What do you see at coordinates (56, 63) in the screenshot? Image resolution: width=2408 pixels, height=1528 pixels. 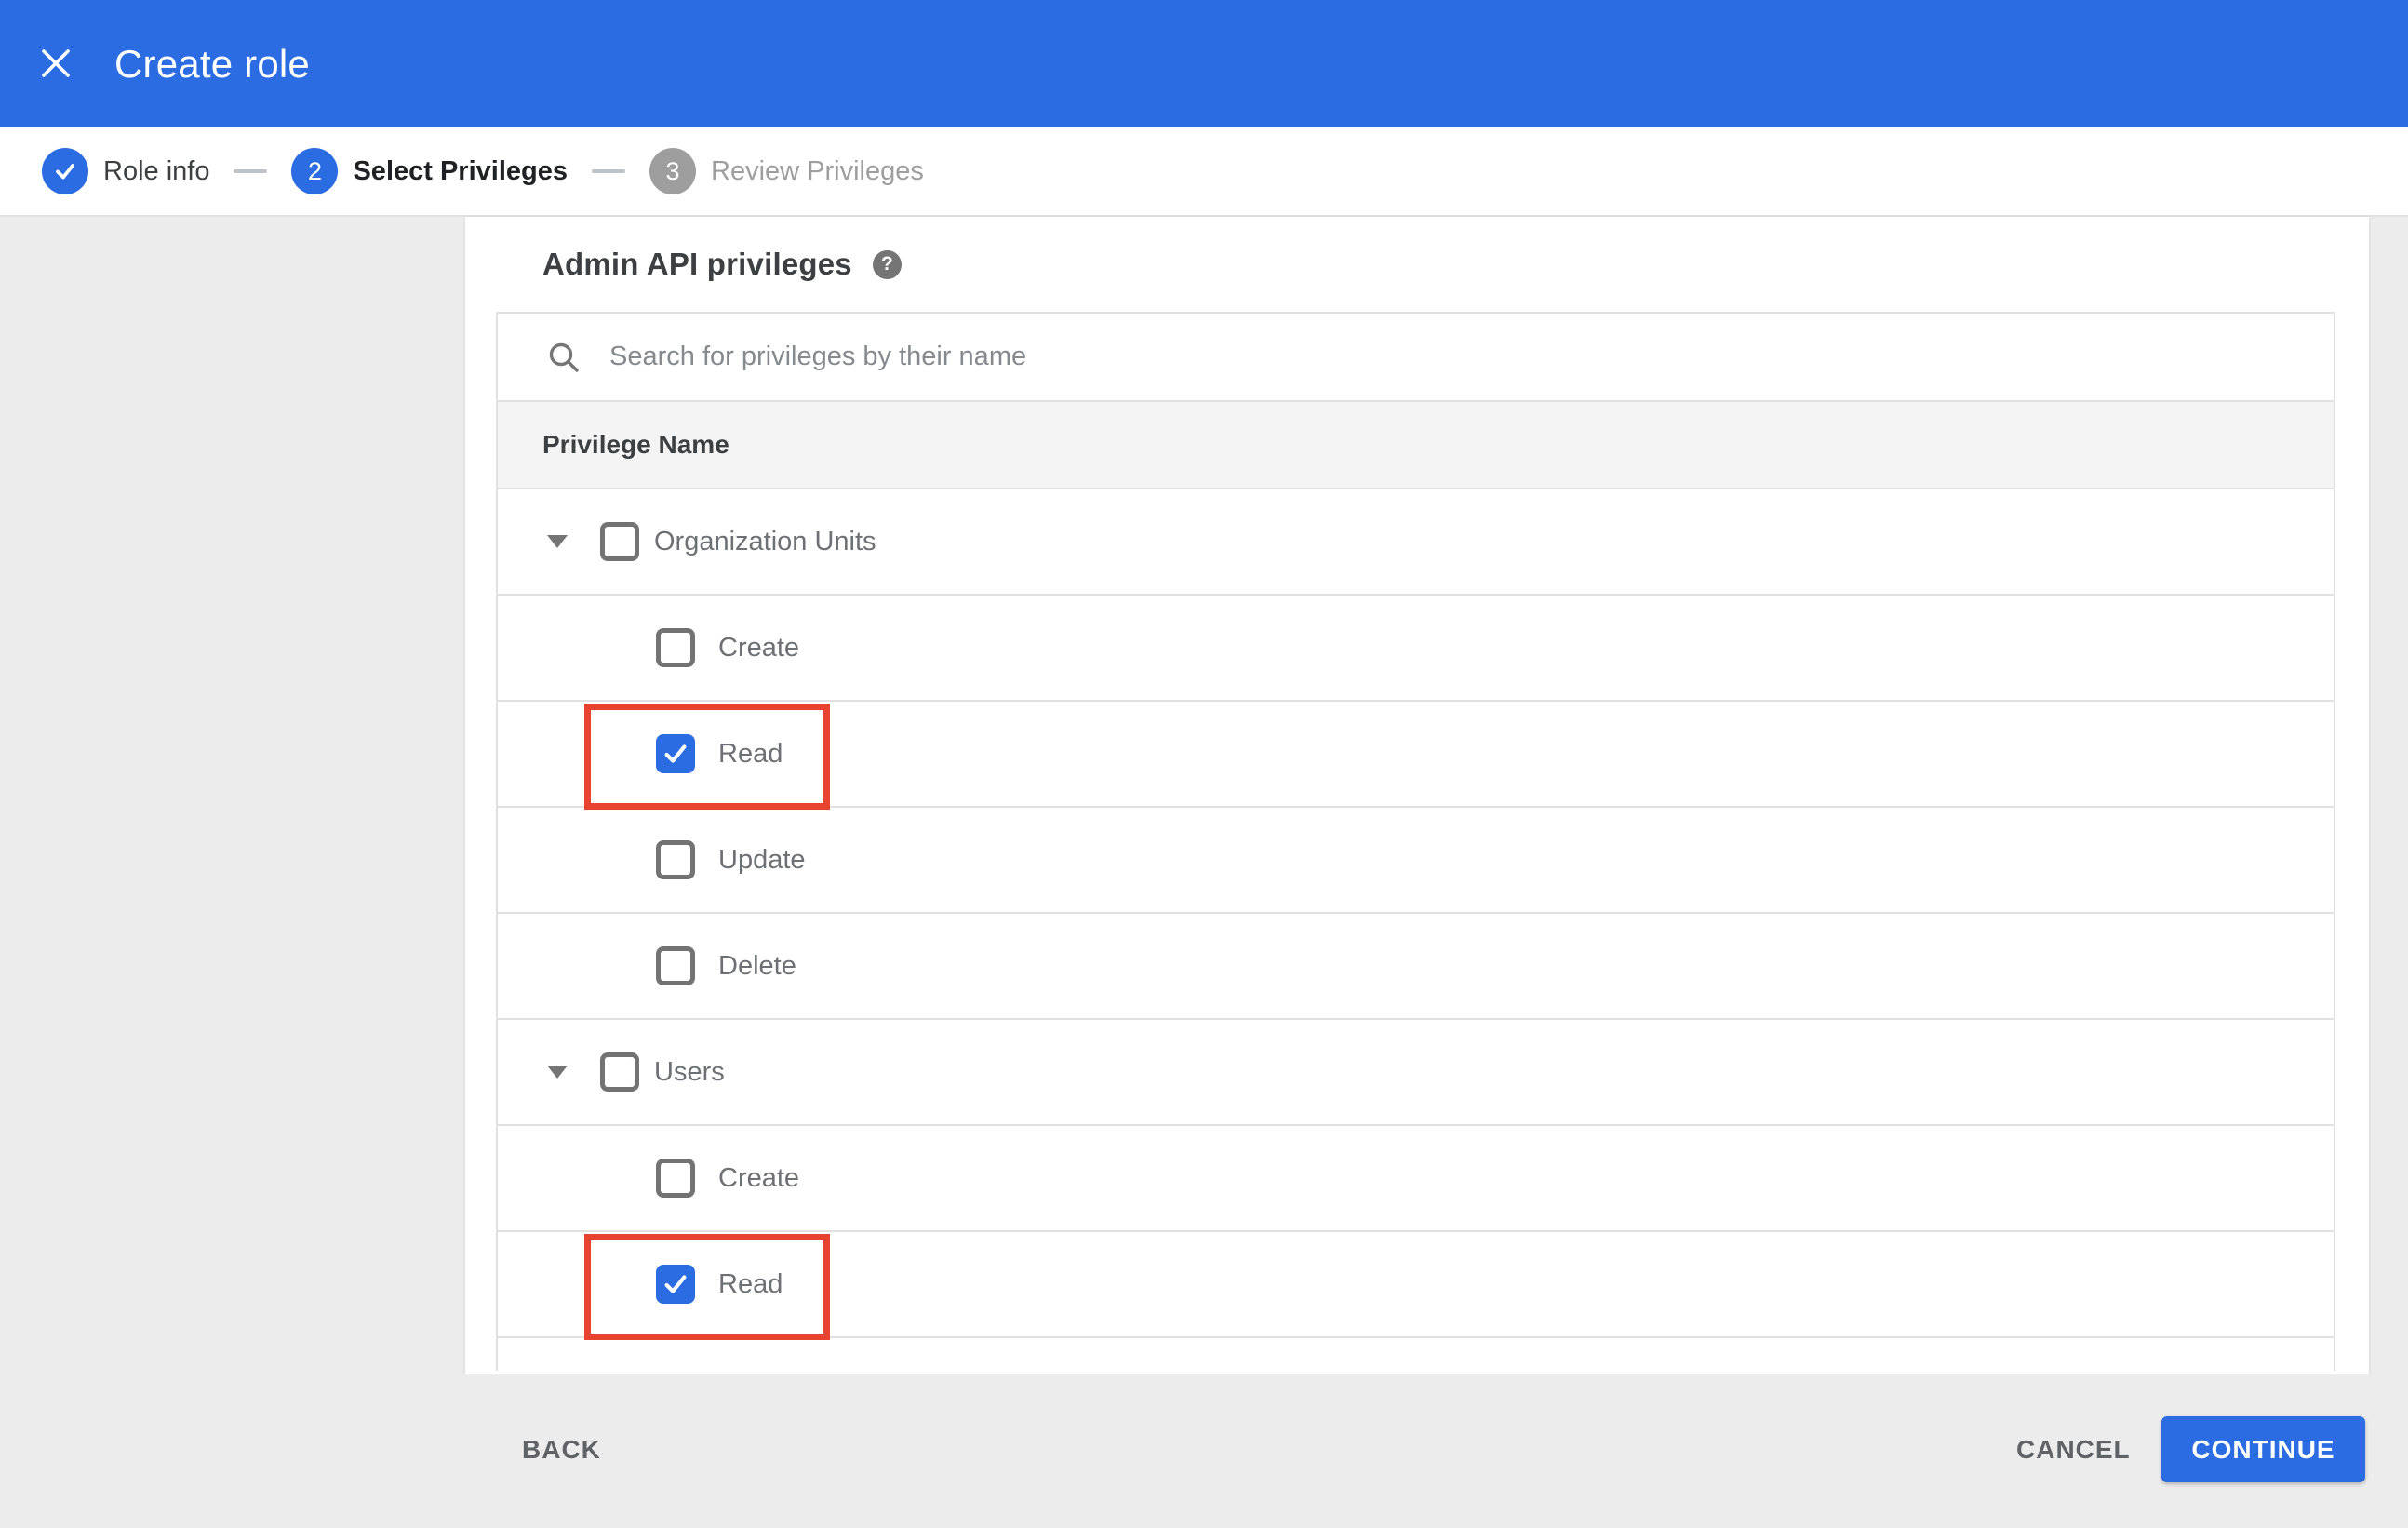 I see `close-icon` at bounding box center [56, 63].